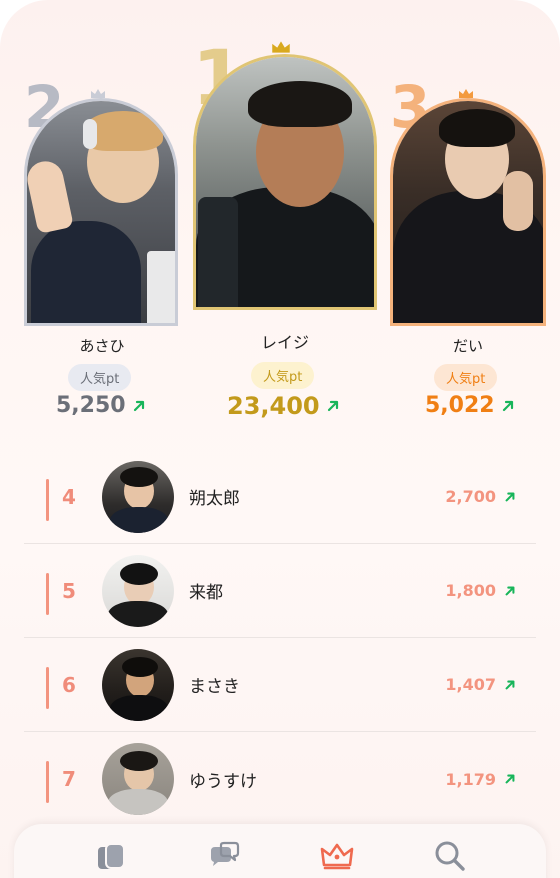 The width and height of the screenshot is (560, 878). I want to click on list-score: 1,407, so click(480, 684).